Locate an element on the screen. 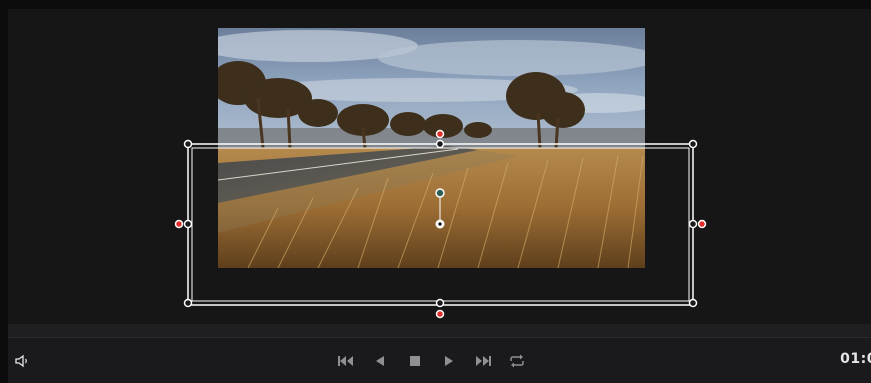 This screenshot has width=871, height=383. play-button is located at coordinates (449, 360).